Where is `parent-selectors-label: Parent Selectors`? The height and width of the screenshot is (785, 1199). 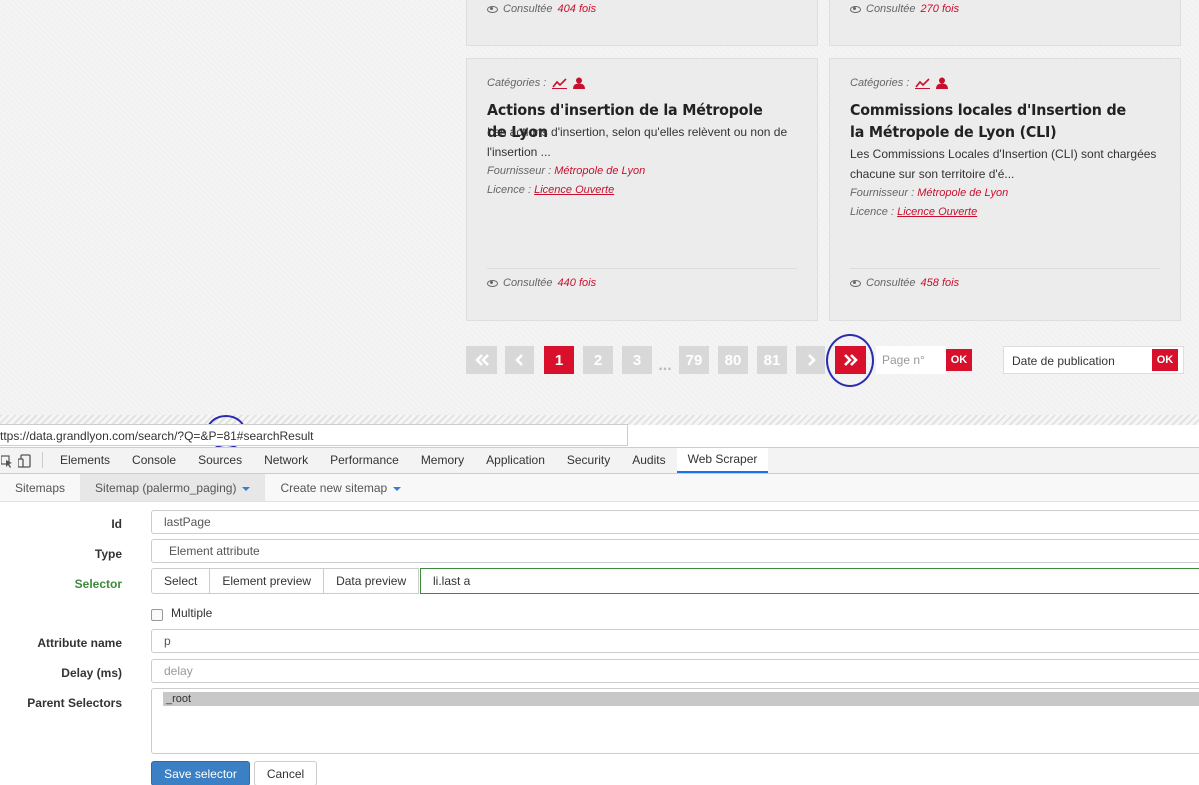
parent-selectors-label: Parent Selectors is located at coordinates (74, 703).